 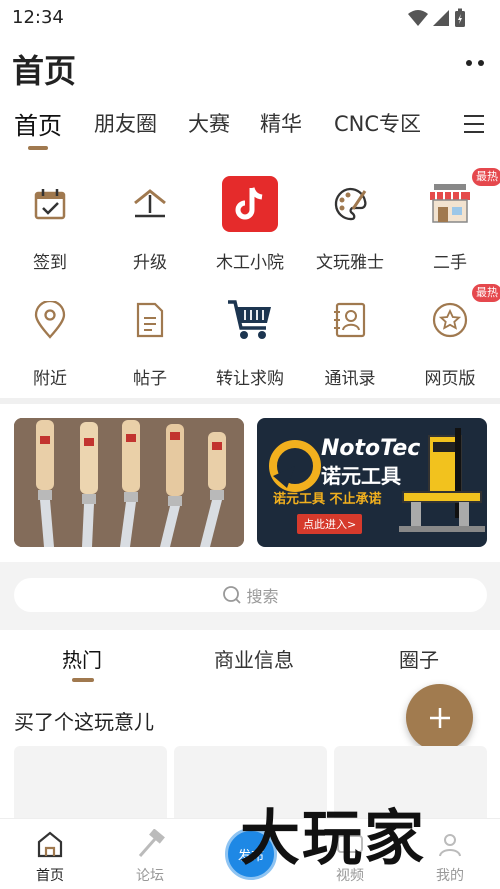 What do you see at coordinates (442, 480) in the screenshot?
I see `machine-image` at bounding box center [442, 480].